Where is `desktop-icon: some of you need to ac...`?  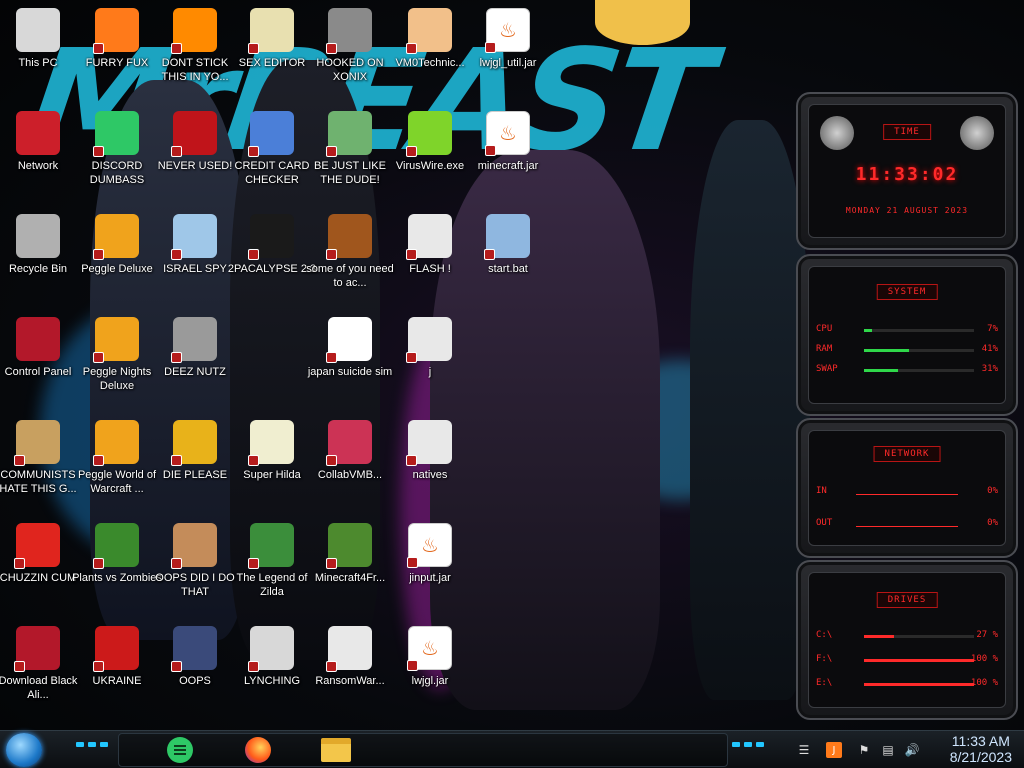
desktop-icon: some of you need to ac... is located at coordinates (350, 252).